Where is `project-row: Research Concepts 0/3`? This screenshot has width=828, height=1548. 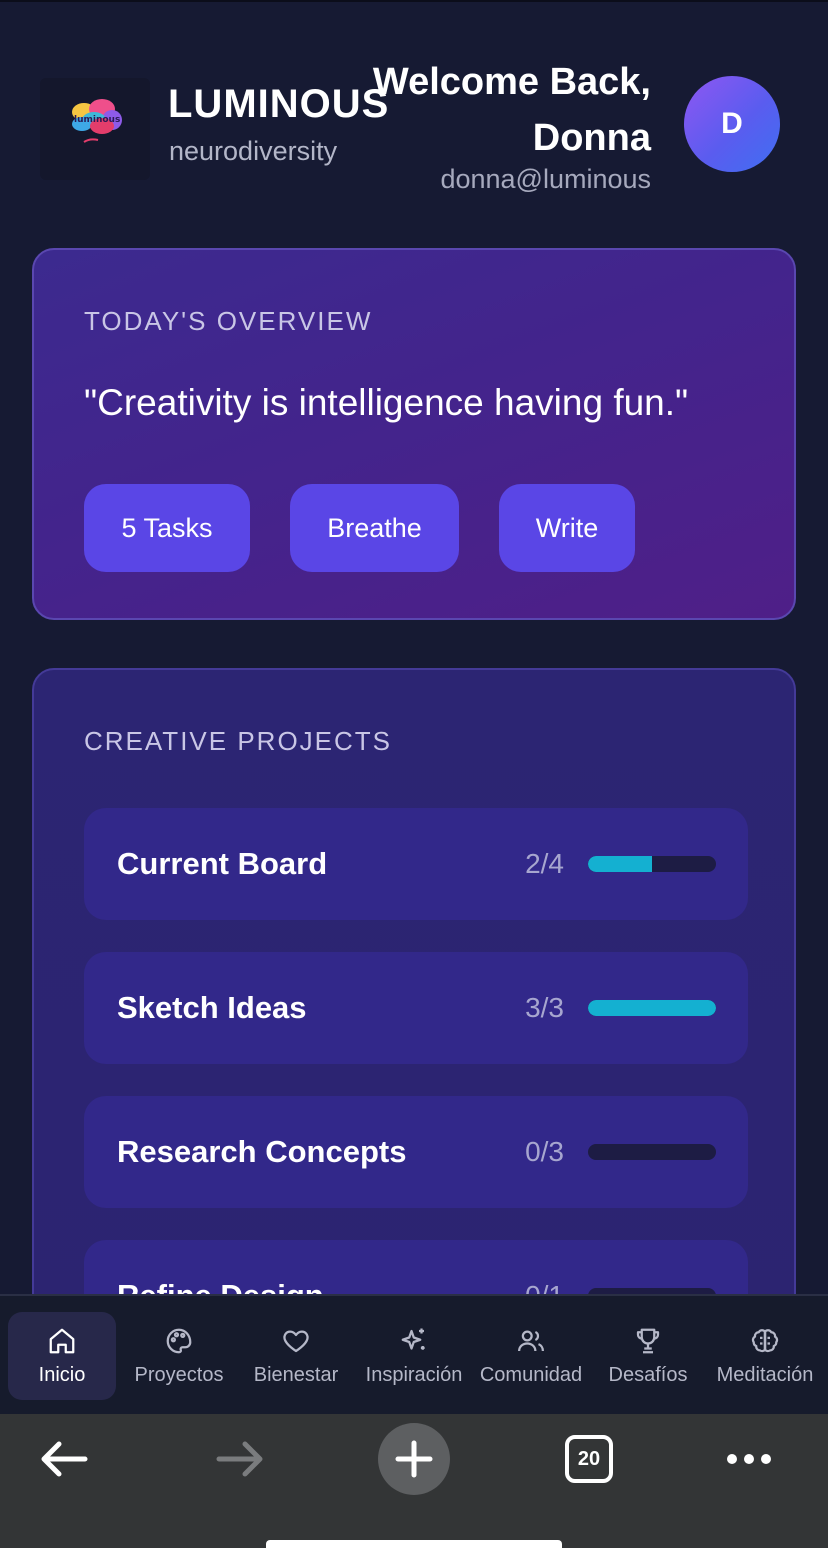
project-row: Research Concepts 0/3 is located at coordinates (416, 1152).